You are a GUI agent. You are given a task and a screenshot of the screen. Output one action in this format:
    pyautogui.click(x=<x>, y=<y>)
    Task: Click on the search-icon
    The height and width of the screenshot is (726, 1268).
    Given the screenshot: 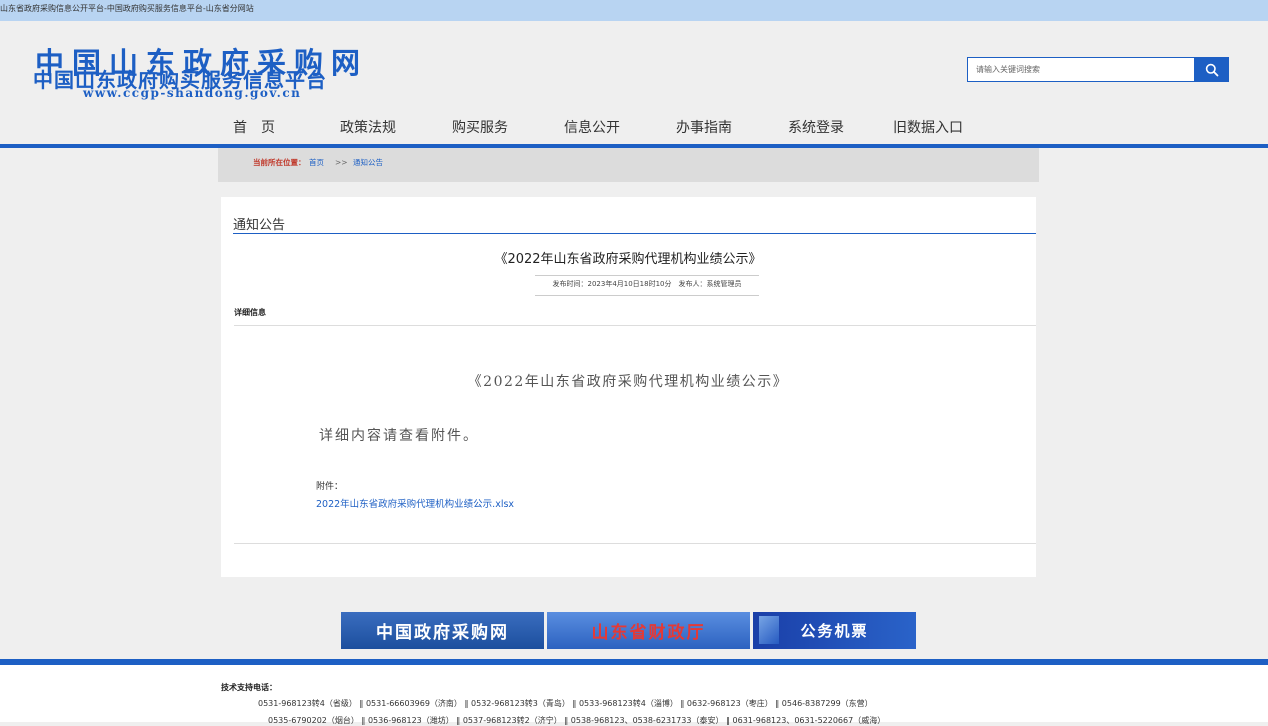 What is the action you would take?
    pyautogui.click(x=1211, y=69)
    